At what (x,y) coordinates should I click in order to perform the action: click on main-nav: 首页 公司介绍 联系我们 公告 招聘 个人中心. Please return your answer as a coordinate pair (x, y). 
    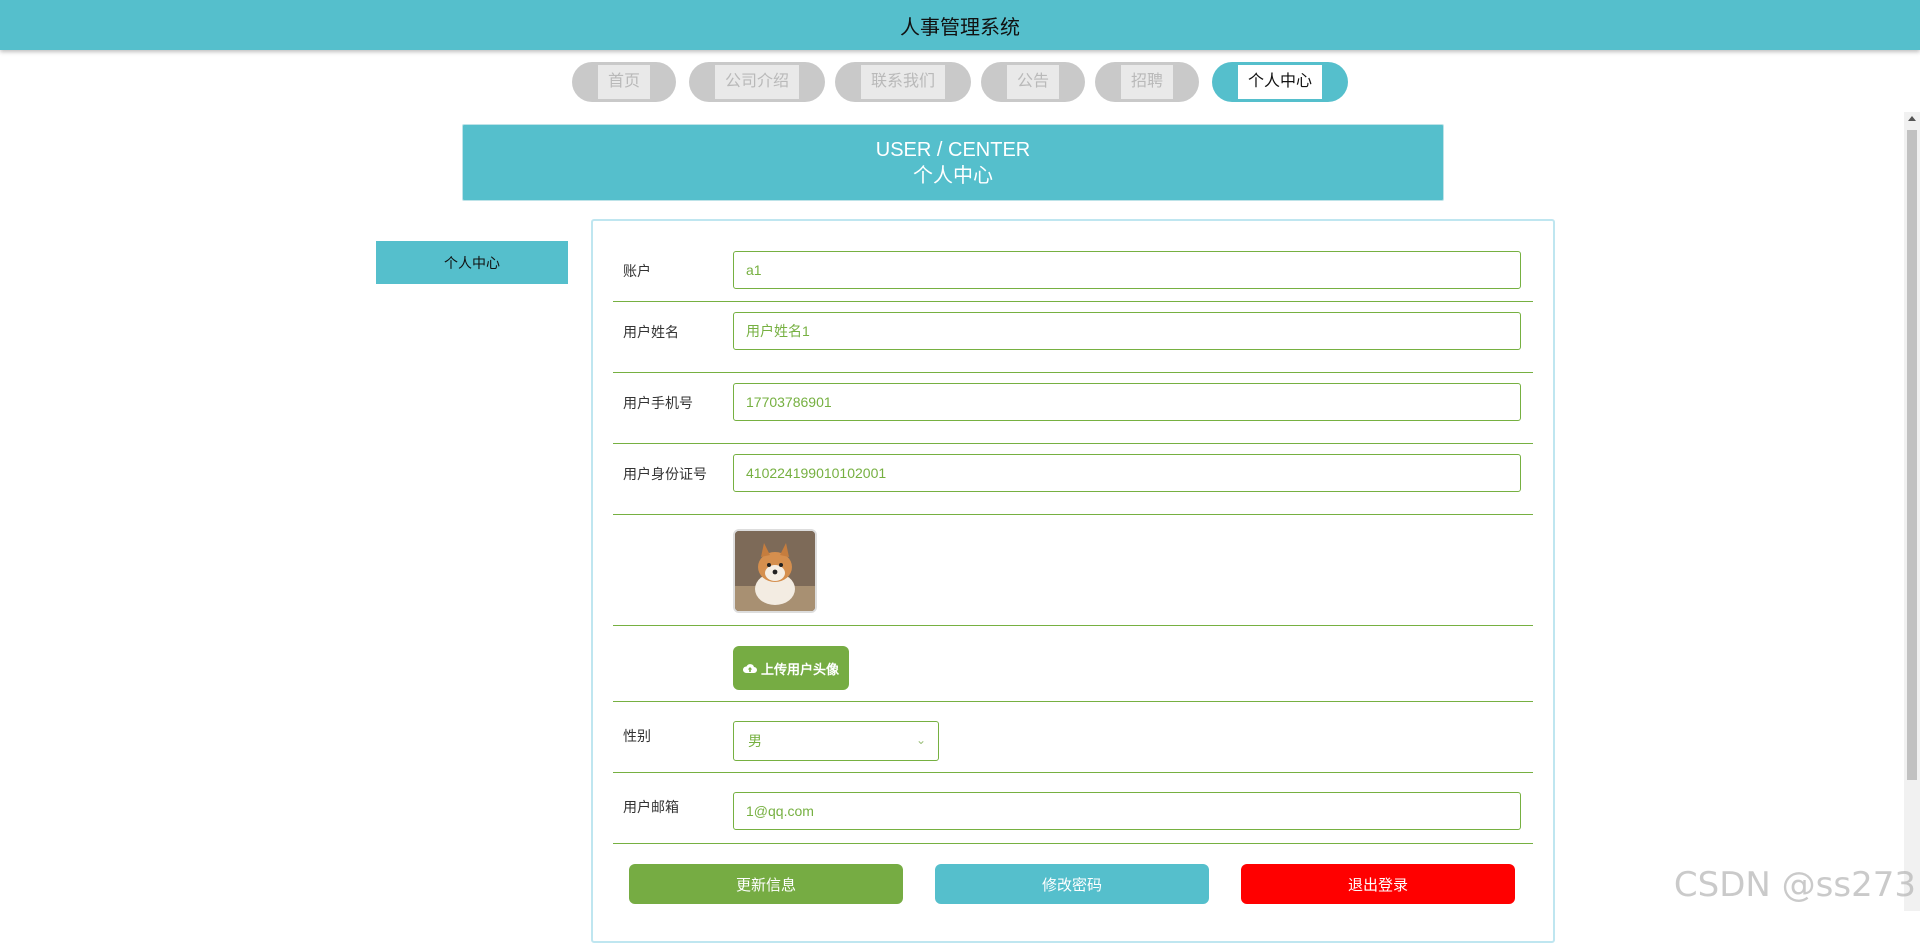
    Looking at the image, I should click on (960, 82).